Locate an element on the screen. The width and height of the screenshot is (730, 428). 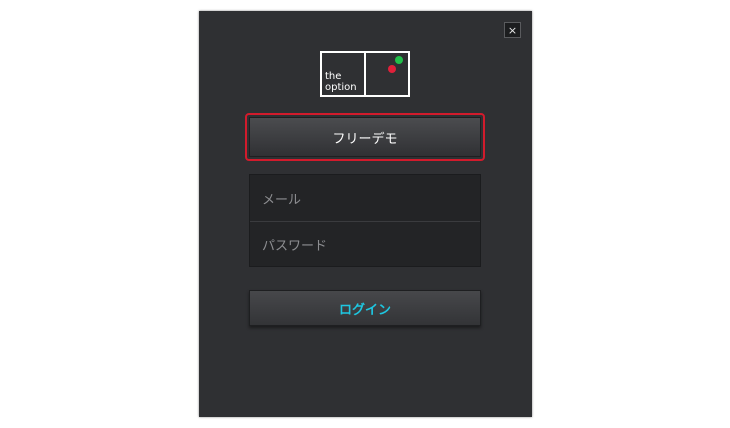
free-demo-highlight: フリーデモ is located at coordinates (365, 137).